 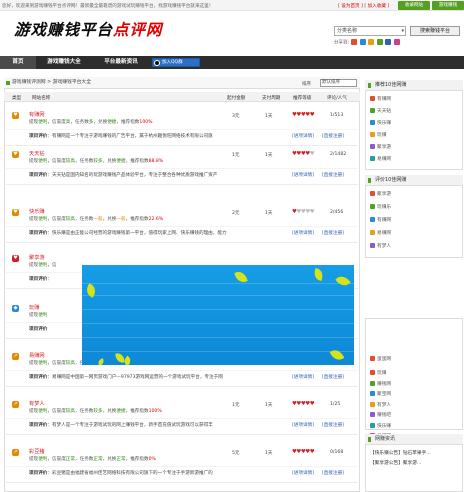 What do you see at coordinates (37, 153) in the screenshot?
I see `site-name: 天天钻` at bounding box center [37, 153].